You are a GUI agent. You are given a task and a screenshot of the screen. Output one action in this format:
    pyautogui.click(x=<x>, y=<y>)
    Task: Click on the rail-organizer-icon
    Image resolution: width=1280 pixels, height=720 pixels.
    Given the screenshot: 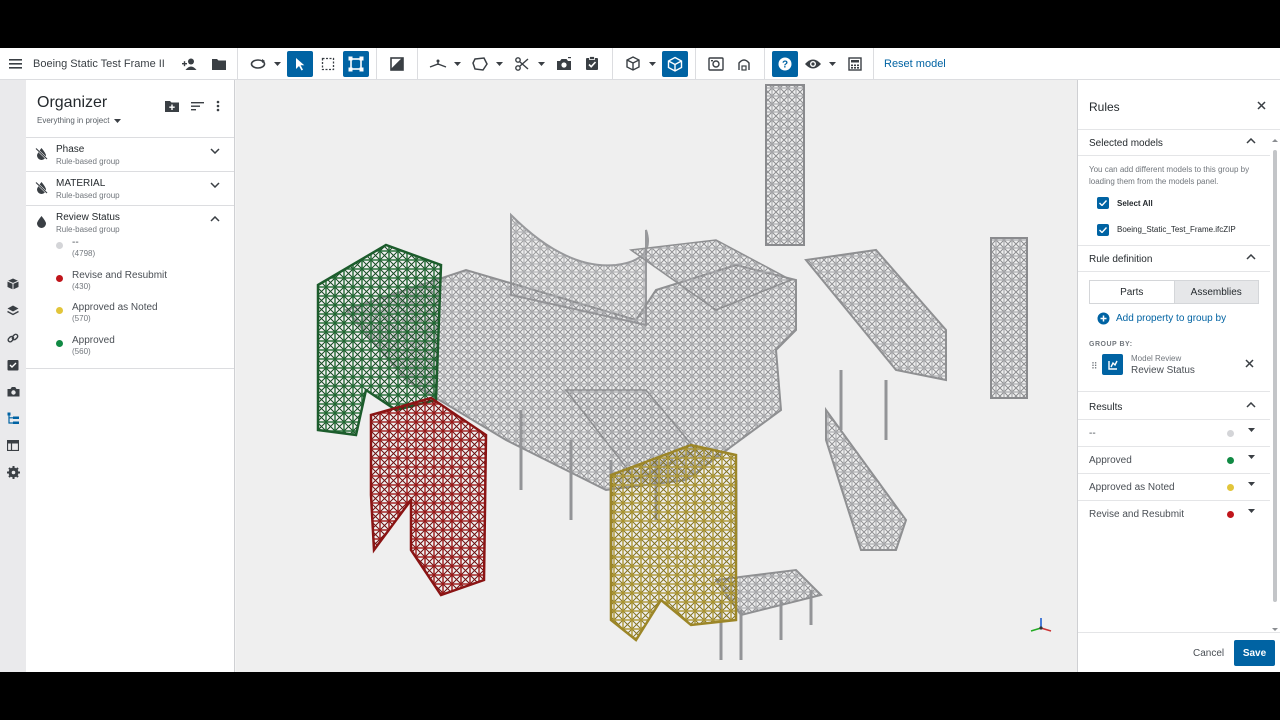 What is the action you would take?
    pyautogui.click(x=13, y=418)
    